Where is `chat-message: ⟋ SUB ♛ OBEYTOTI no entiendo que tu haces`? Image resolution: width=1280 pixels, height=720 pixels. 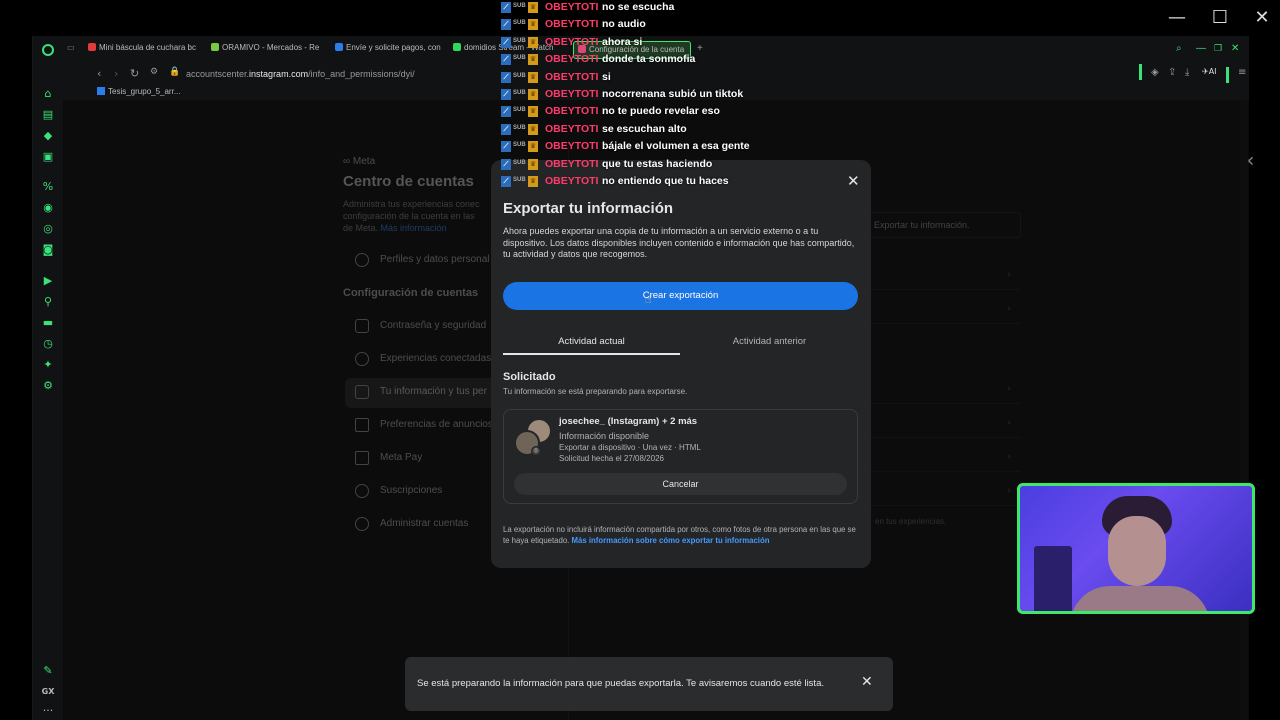
chat-message: ⟋ SUB ♛ OBEYTOTI no entiendo que tu haces is located at coordinates (630, 182).